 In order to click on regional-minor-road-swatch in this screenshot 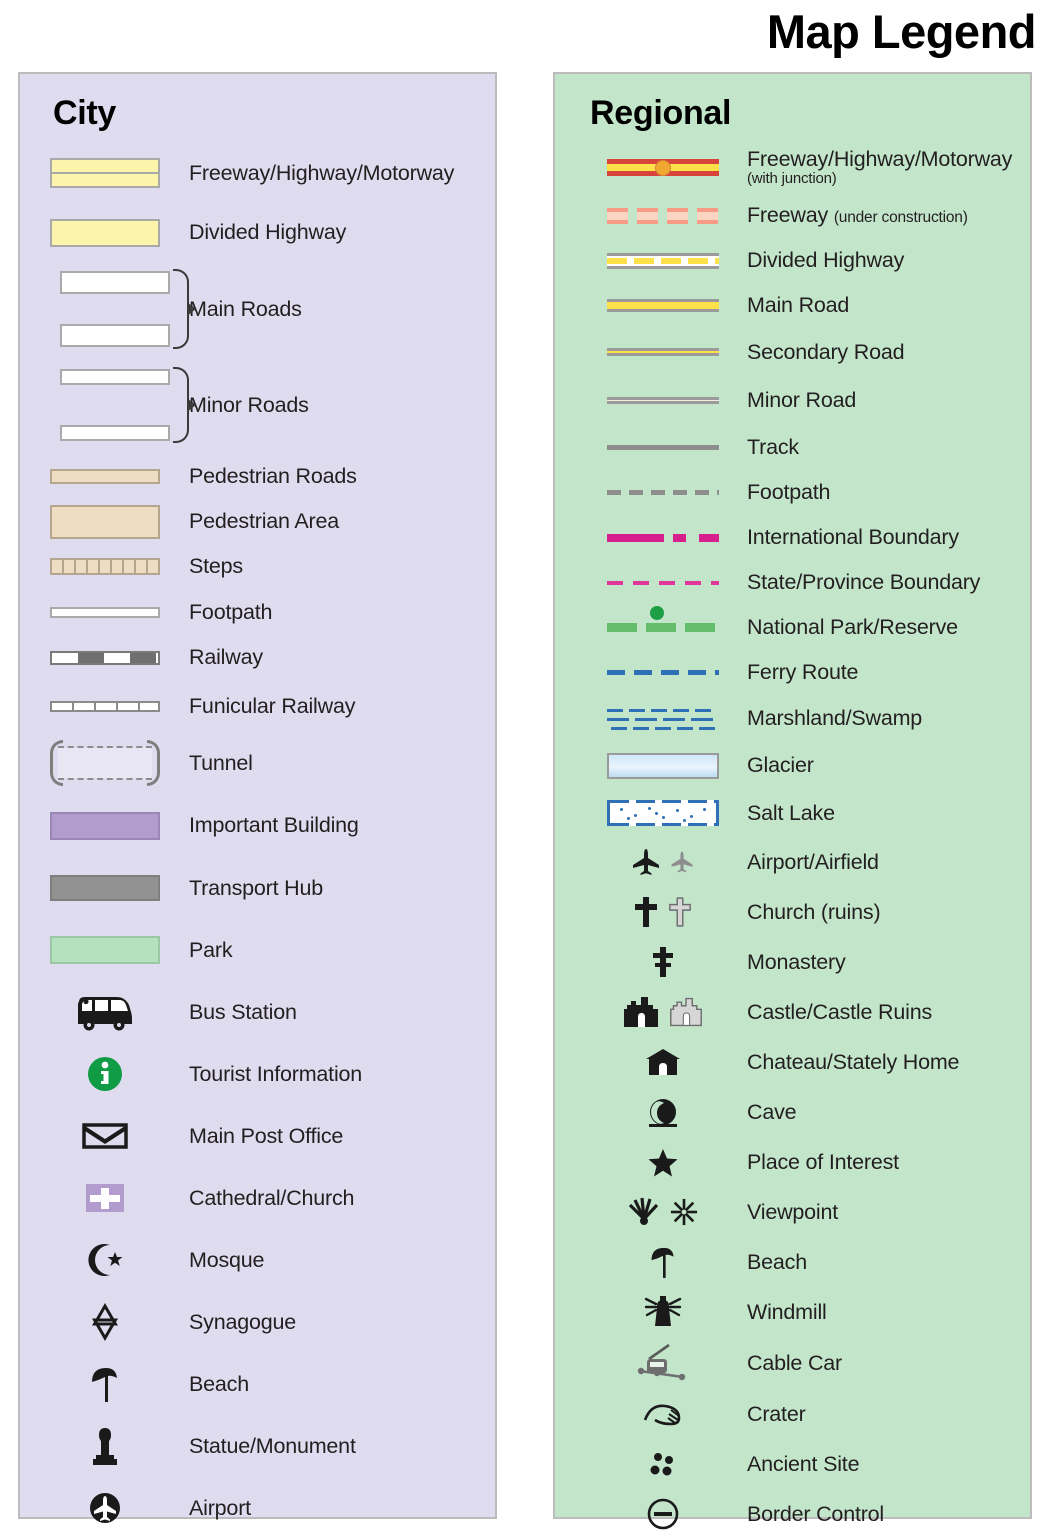, I will do `click(662, 400)`.